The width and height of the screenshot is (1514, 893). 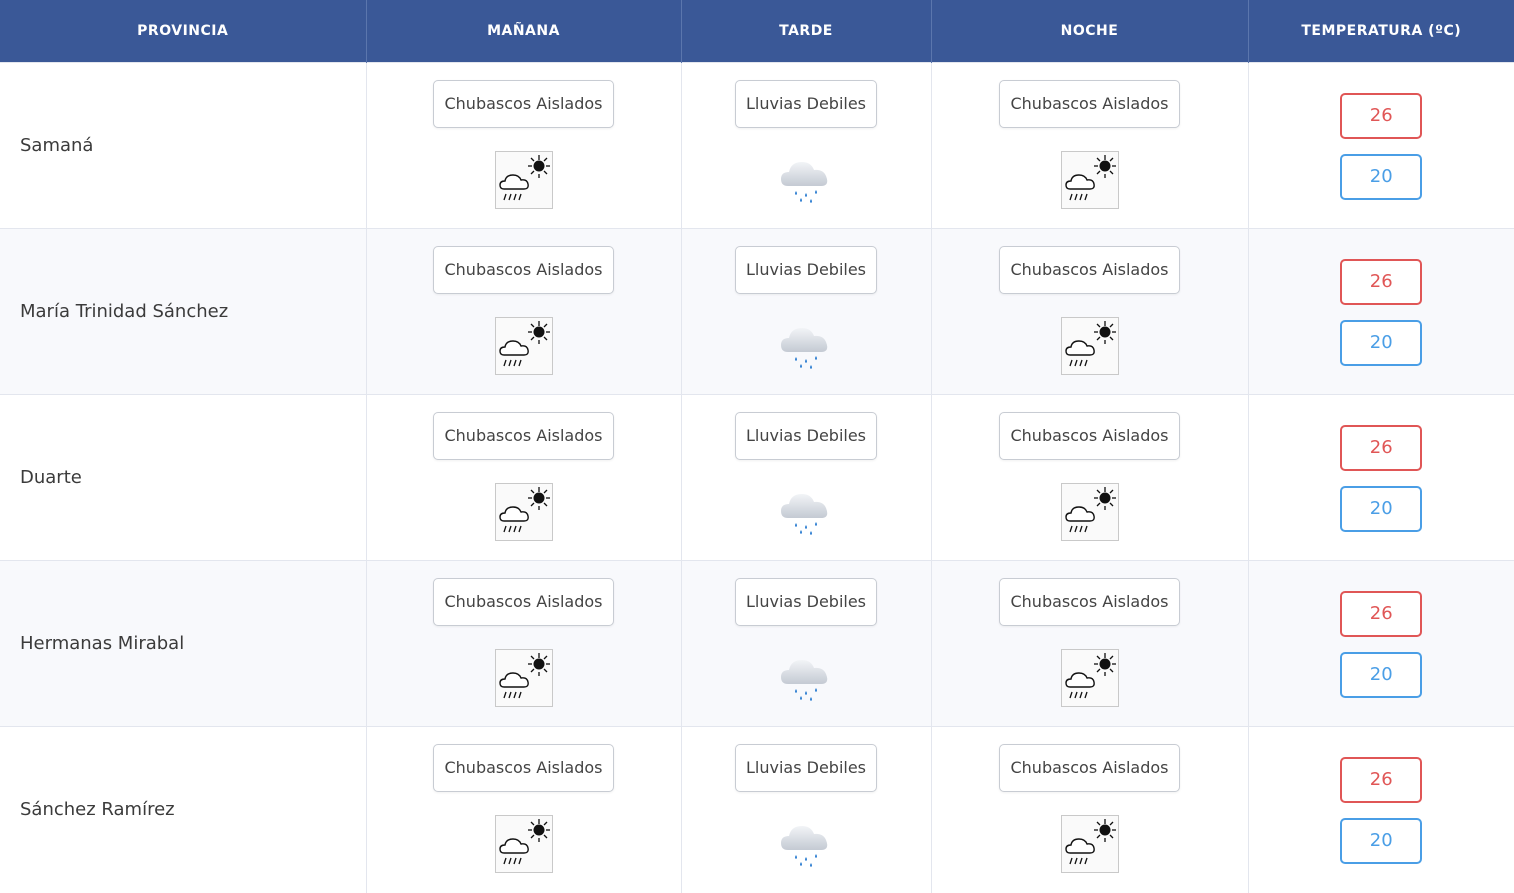 What do you see at coordinates (183, 31) in the screenshot?
I see `header-provincia: PROVINCIA` at bounding box center [183, 31].